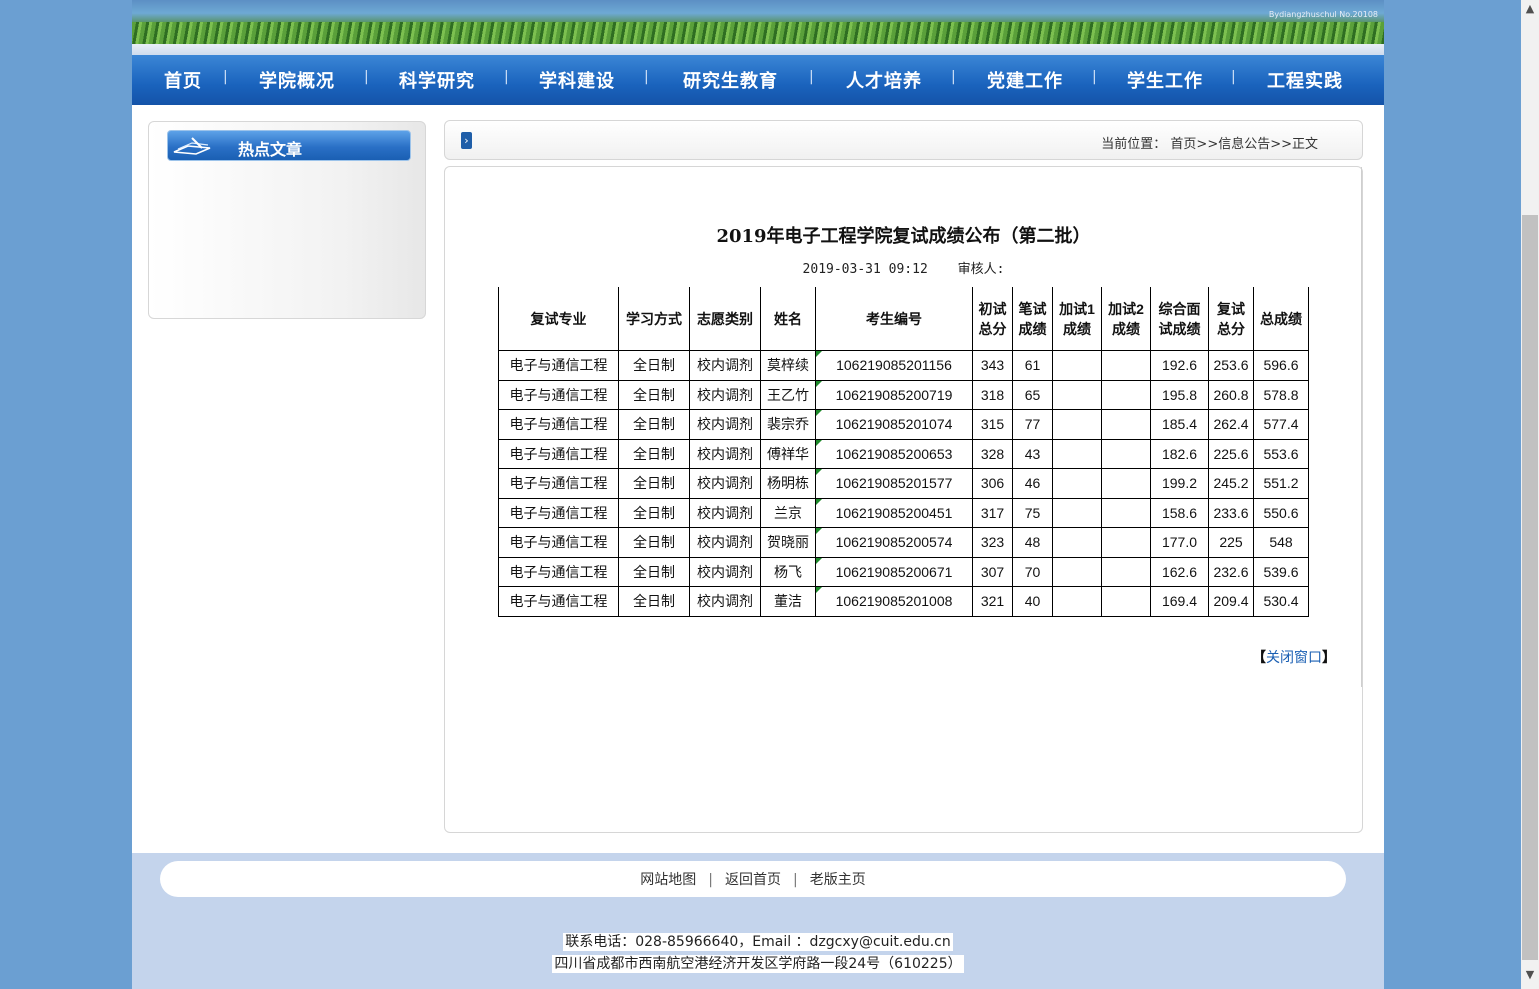 The image size is (1539, 989). What do you see at coordinates (1179, 319) in the screenshot?
I see `column-header: 综合面 试成绩` at bounding box center [1179, 319].